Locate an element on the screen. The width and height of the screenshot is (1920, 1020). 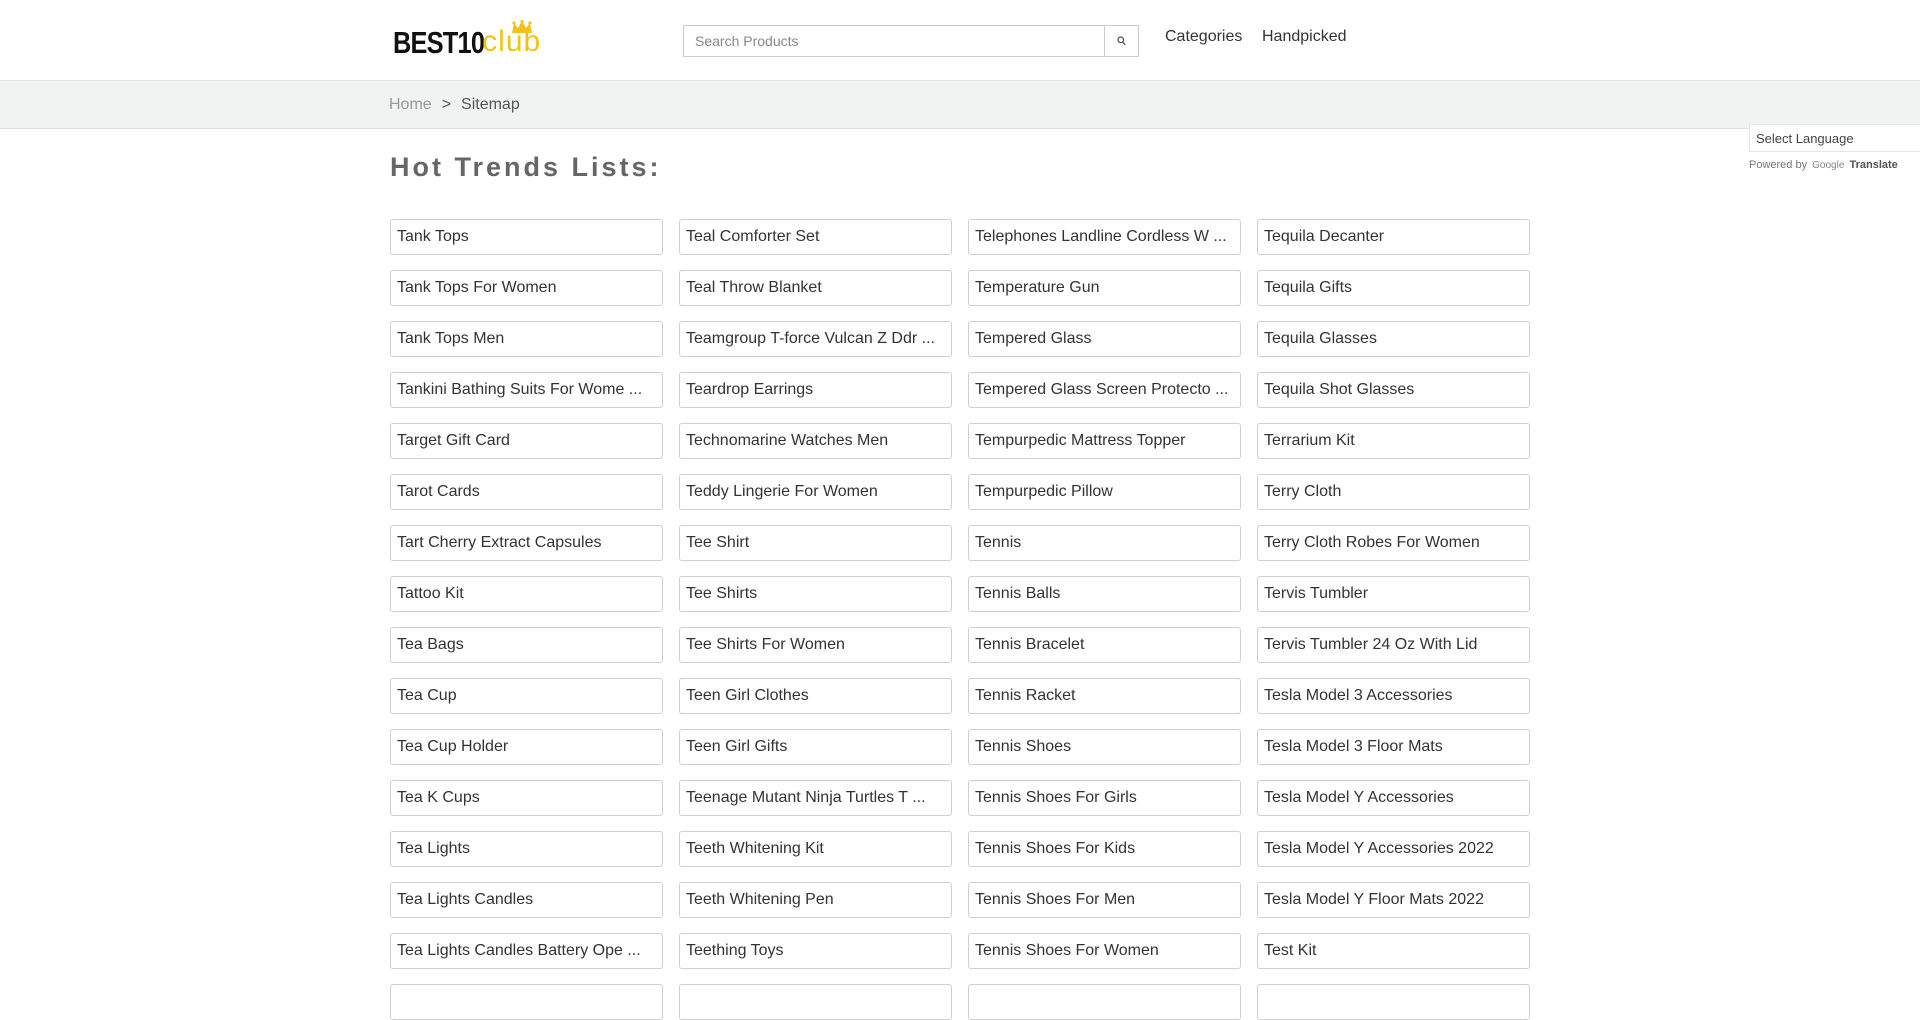
language-select: Select Language is located at coordinates (1834, 138).